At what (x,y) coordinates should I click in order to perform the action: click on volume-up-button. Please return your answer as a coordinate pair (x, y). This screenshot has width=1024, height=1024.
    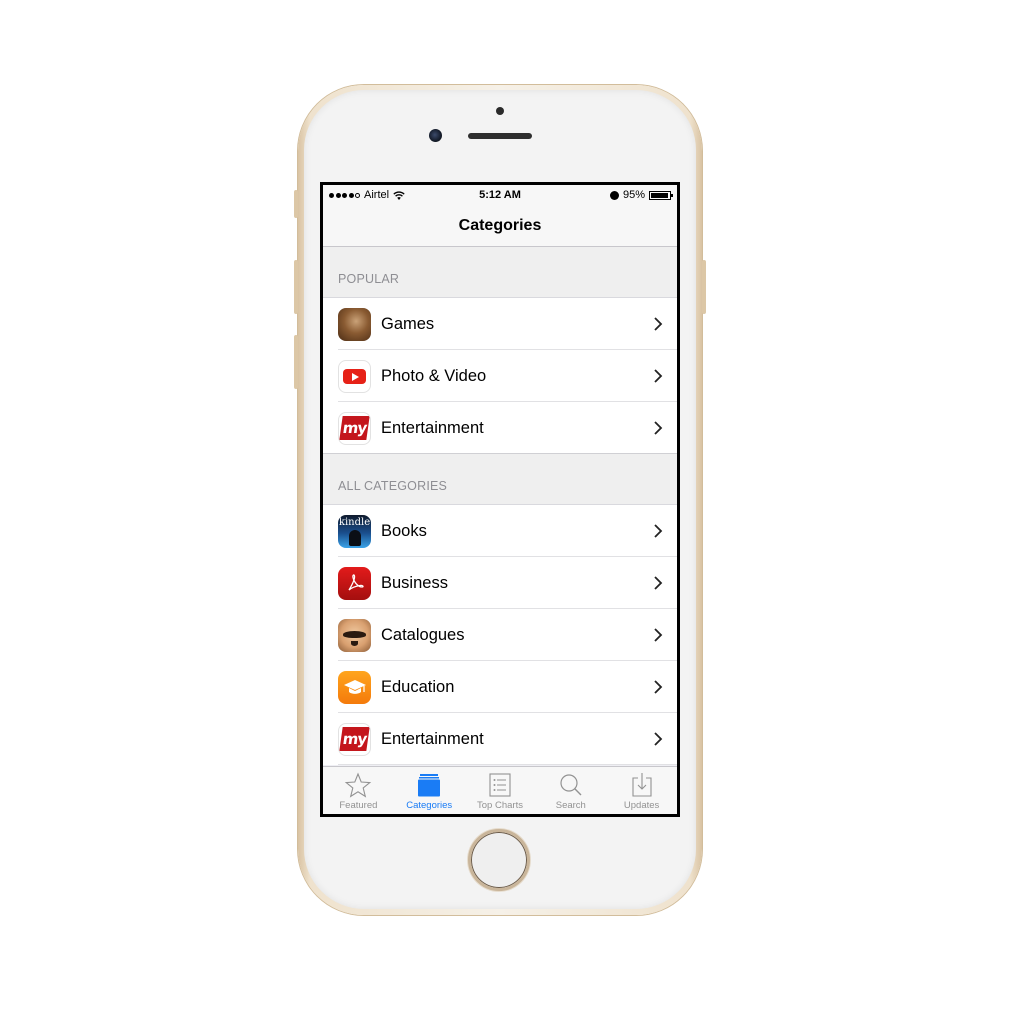
    Looking at the image, I should click on (296, 287).